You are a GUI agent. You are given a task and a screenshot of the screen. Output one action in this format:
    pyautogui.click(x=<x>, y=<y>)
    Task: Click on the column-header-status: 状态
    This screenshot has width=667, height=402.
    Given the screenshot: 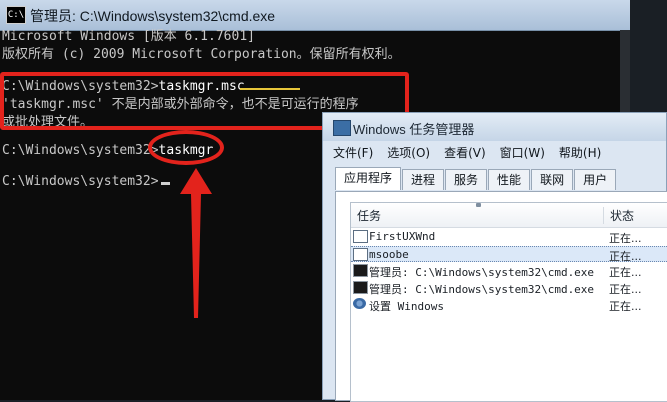 What is the action you would take?
    pyautogui.click(x=618, y=215)
    